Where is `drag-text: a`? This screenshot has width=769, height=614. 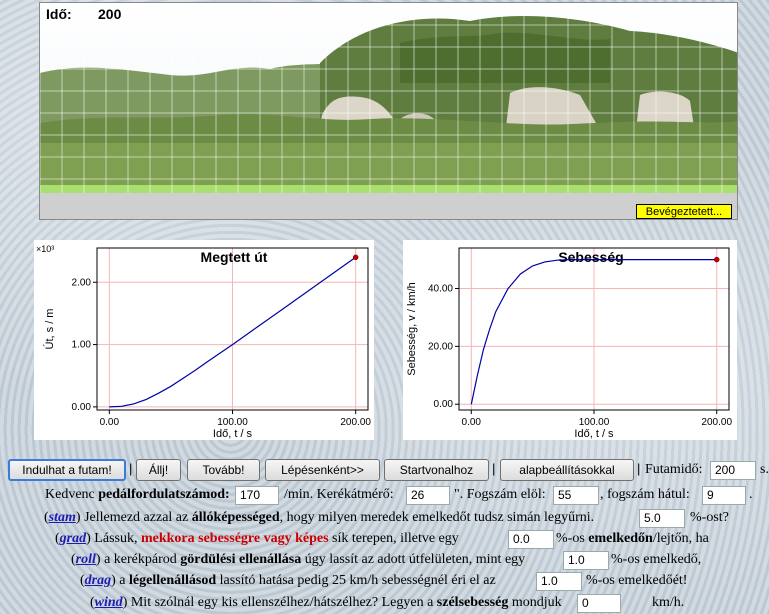 drag-text: a is located at coordinates (122, 580).